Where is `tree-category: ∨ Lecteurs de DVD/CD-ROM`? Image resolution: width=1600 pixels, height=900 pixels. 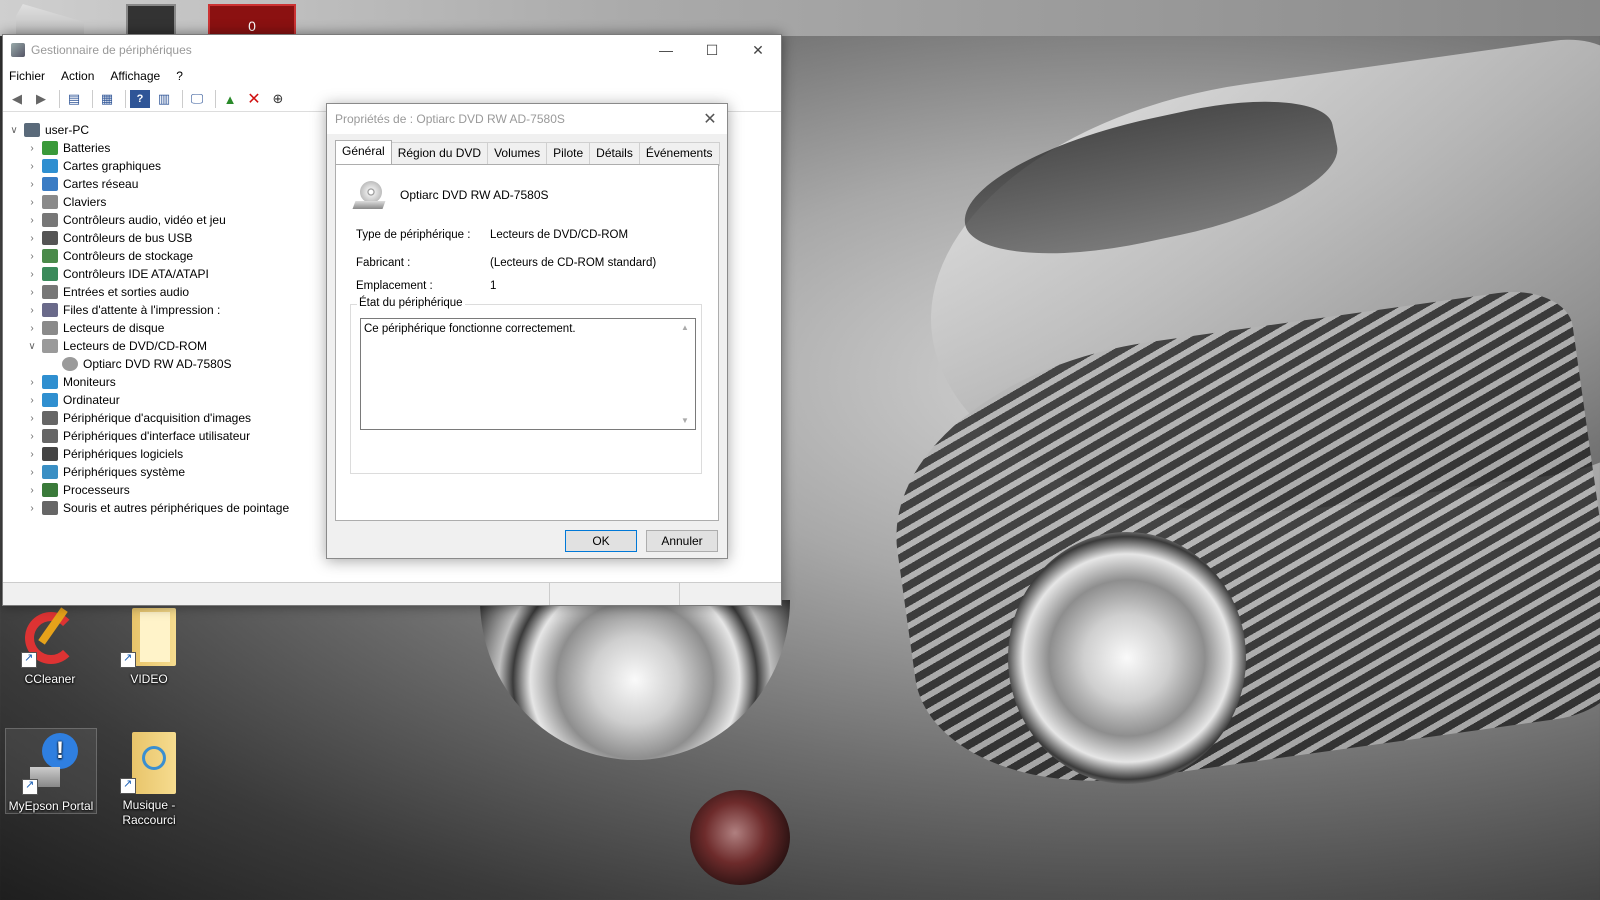 tree-category: ∨ Lecteurs de DVD/CD-ROM is located at coordinates (163, 346).